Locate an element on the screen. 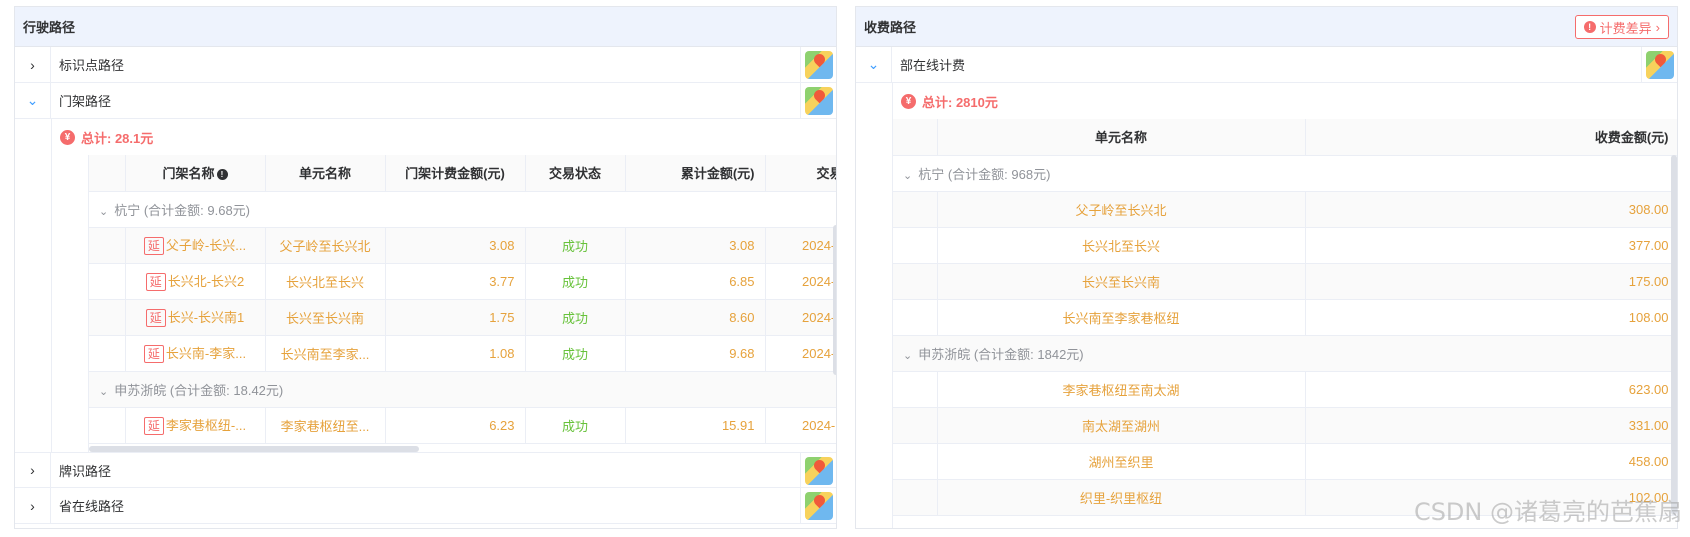  info-icon: ! is located at coordinates (222, 175).